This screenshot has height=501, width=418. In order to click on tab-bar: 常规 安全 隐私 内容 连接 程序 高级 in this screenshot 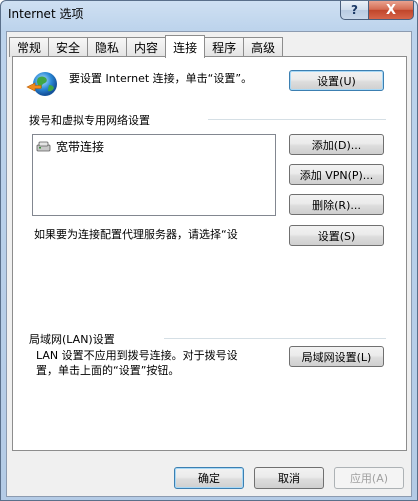, I will do `click(146, 46)`.